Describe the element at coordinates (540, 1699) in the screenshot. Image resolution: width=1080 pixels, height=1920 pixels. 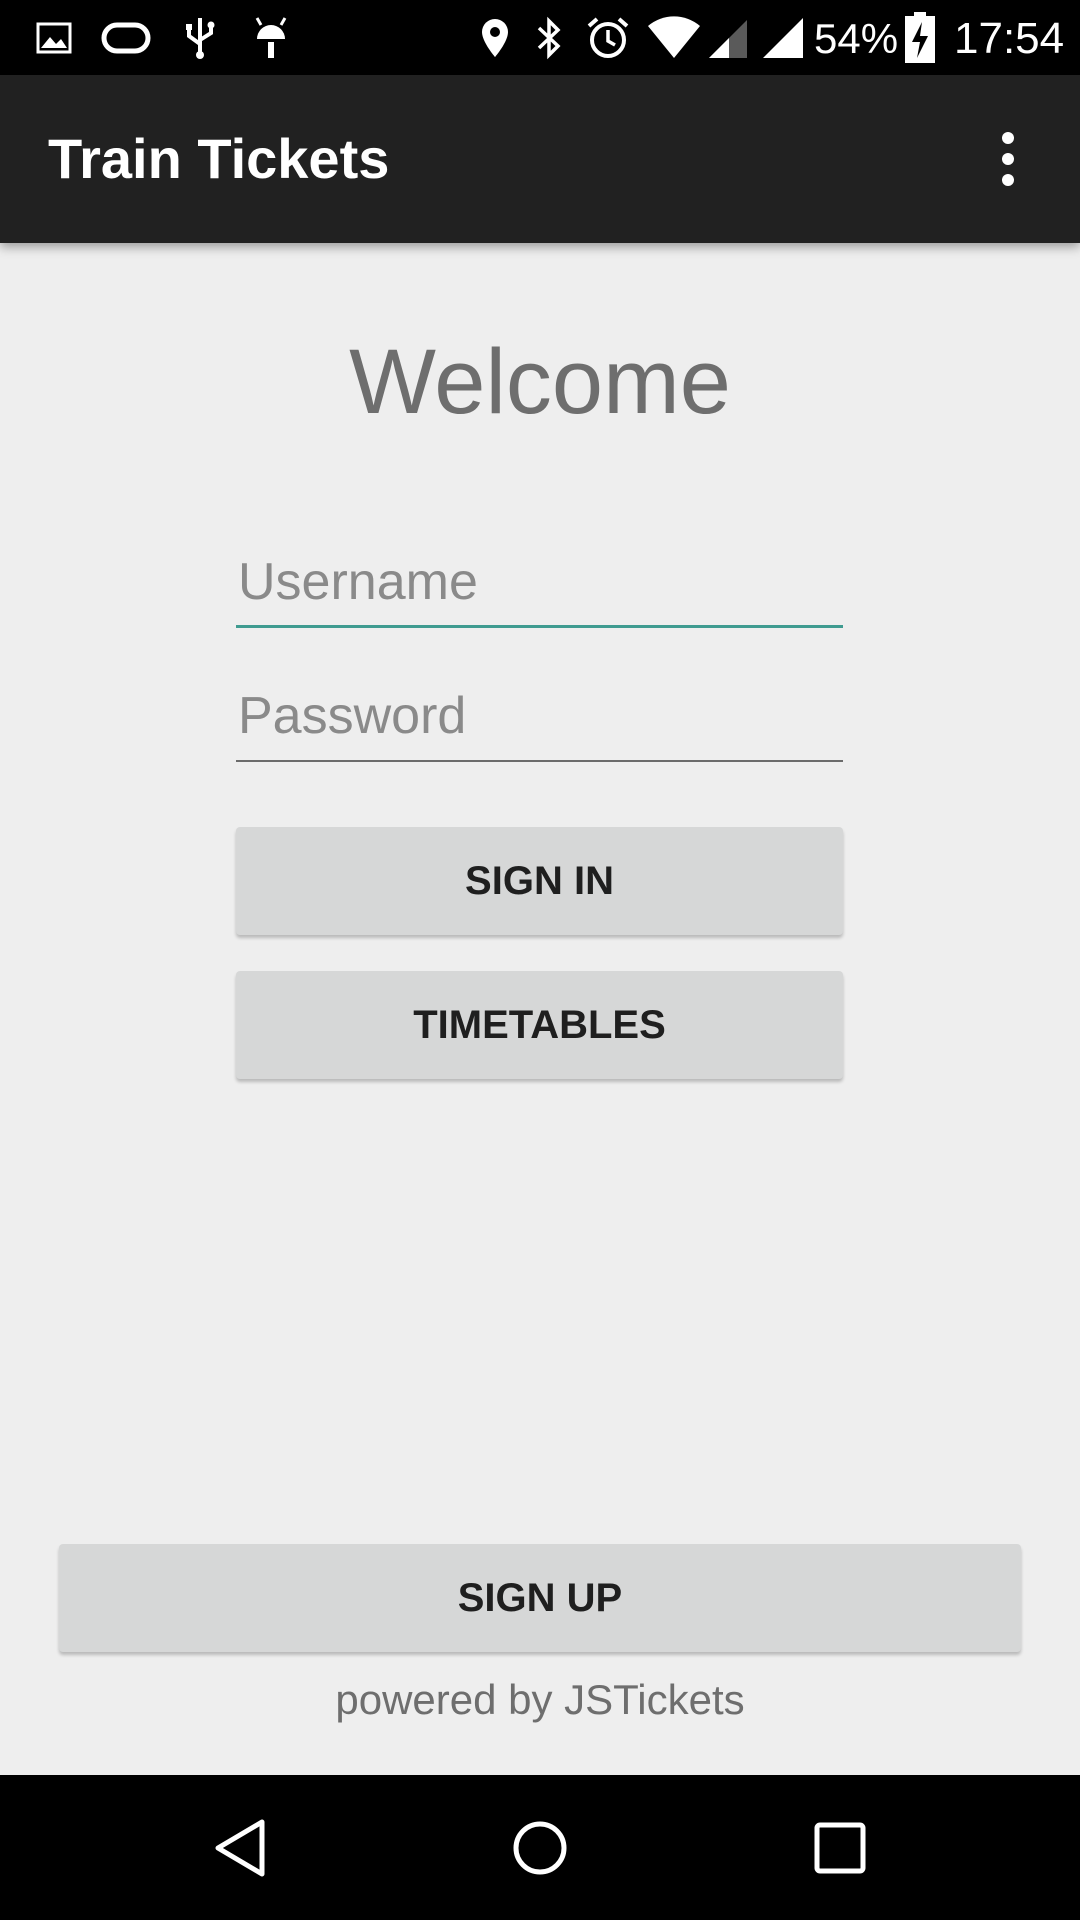
I see `powered-by-text: powered by JSTickets` at that location.